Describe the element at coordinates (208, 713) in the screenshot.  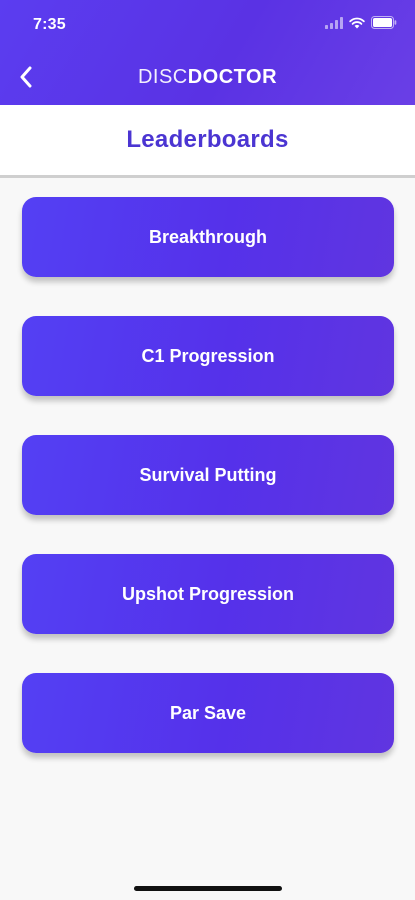
I see `leaderboard-button-par-save: Par Save` at that location.